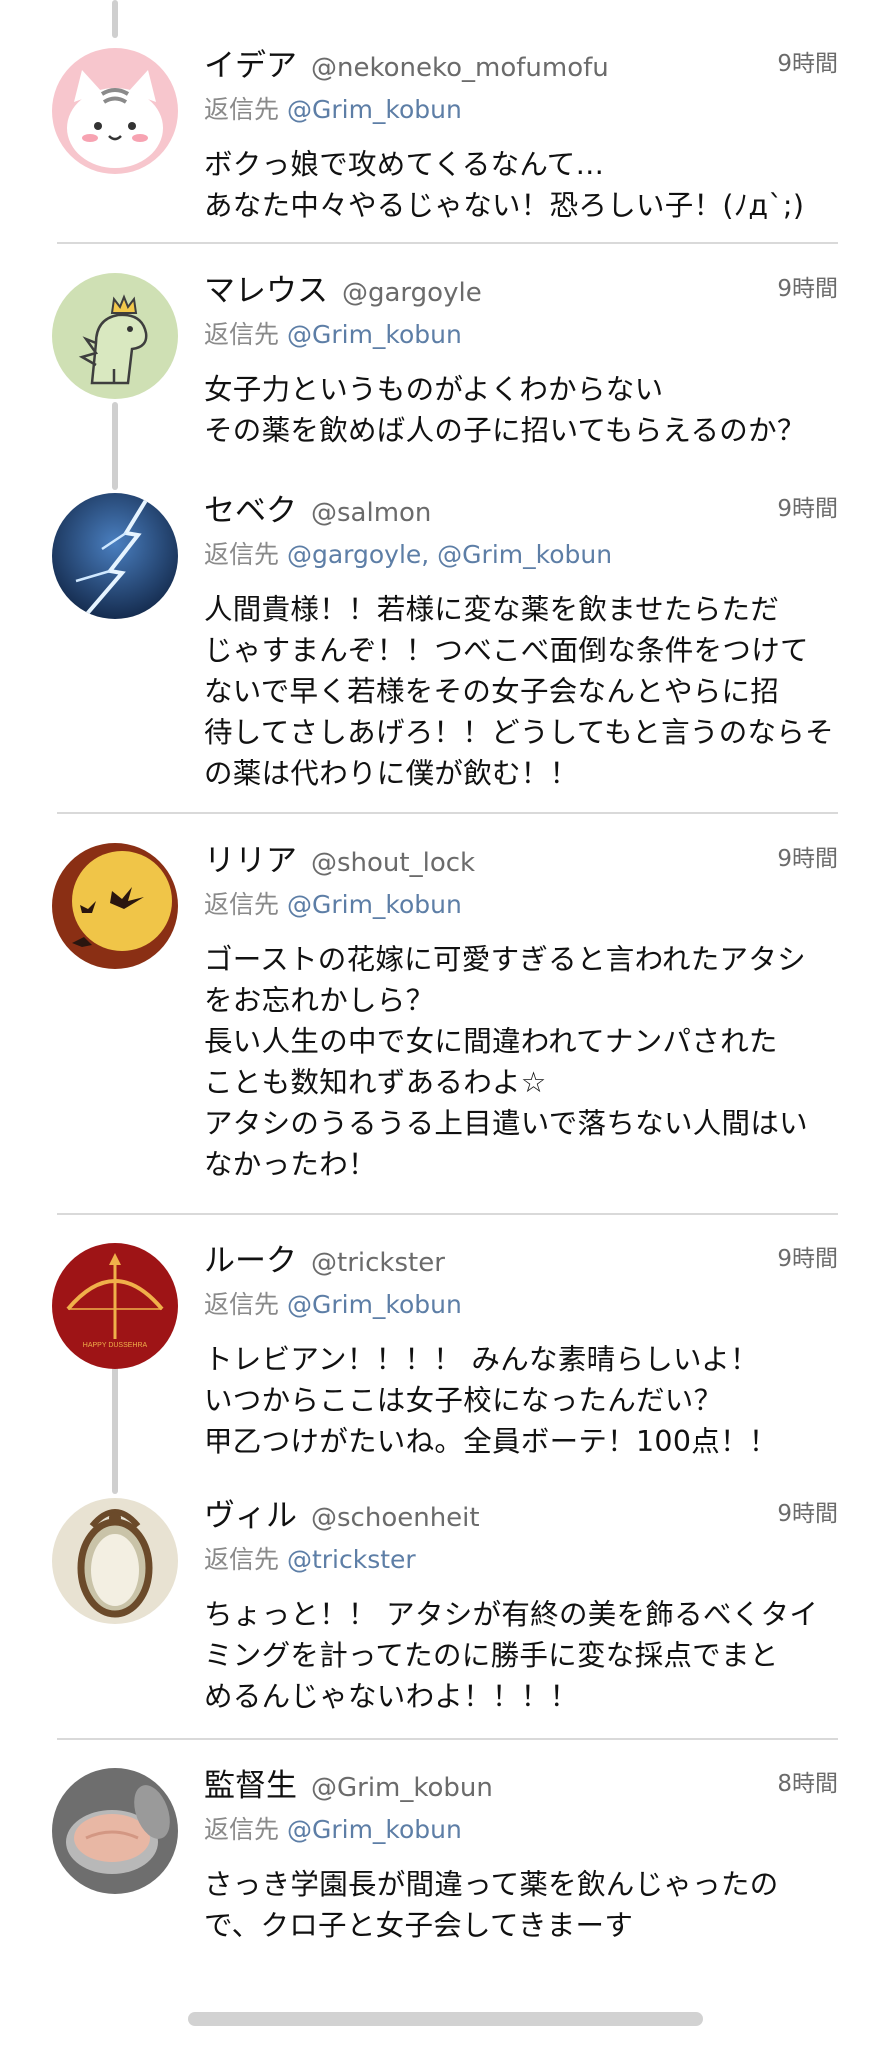 Image resolution: width=890 pixels, height=2048 pixels. I want to click on tweet-header: ルーク @trickster 9時間, so click(521, 1257).